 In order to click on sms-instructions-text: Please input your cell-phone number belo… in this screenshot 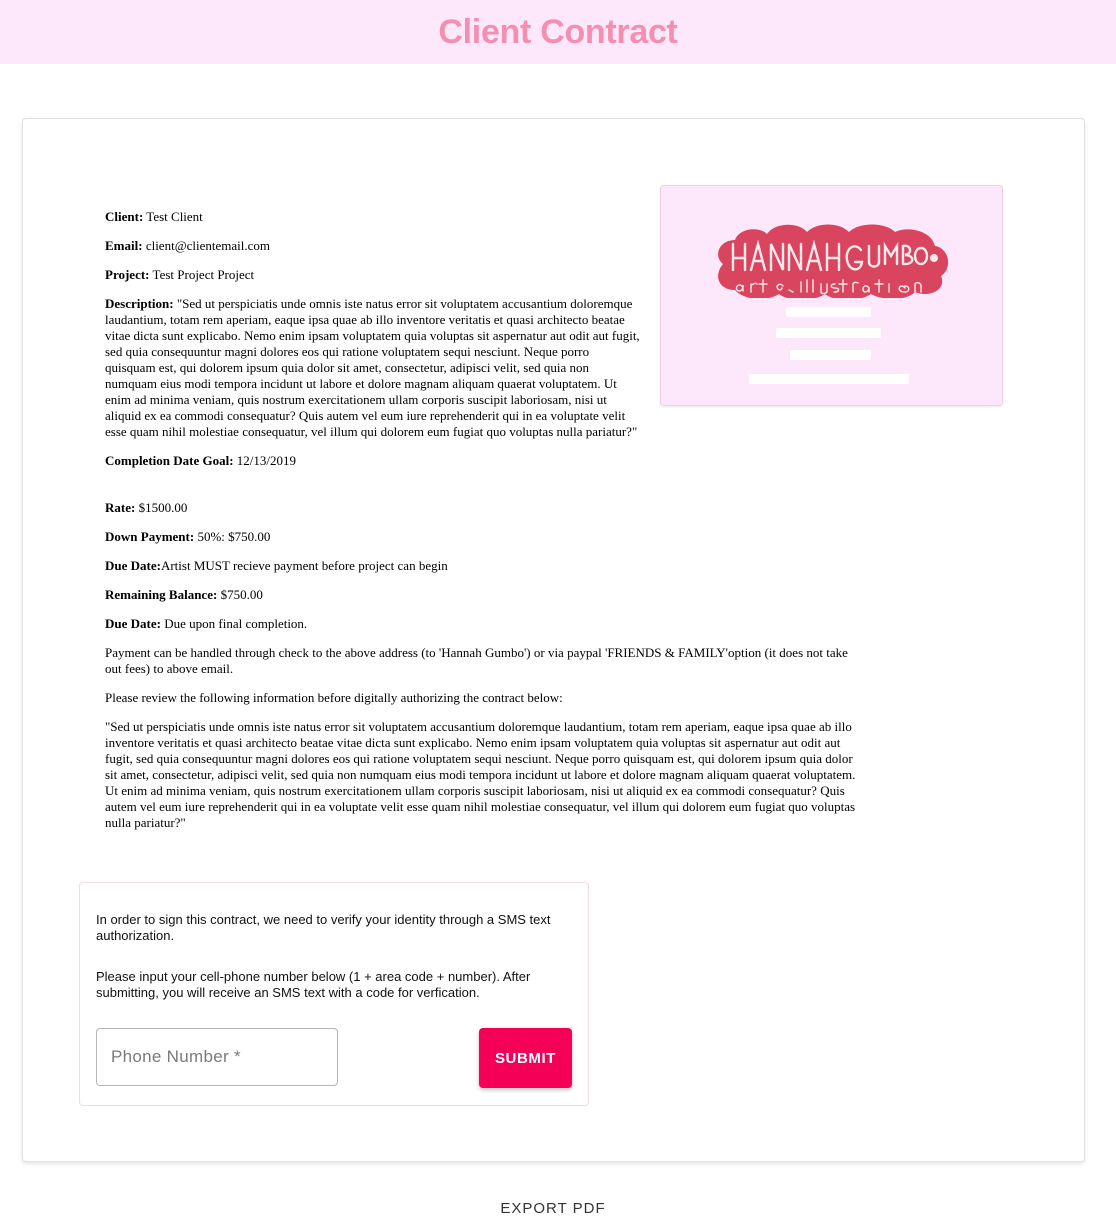, I will do `click(313, 984)`.